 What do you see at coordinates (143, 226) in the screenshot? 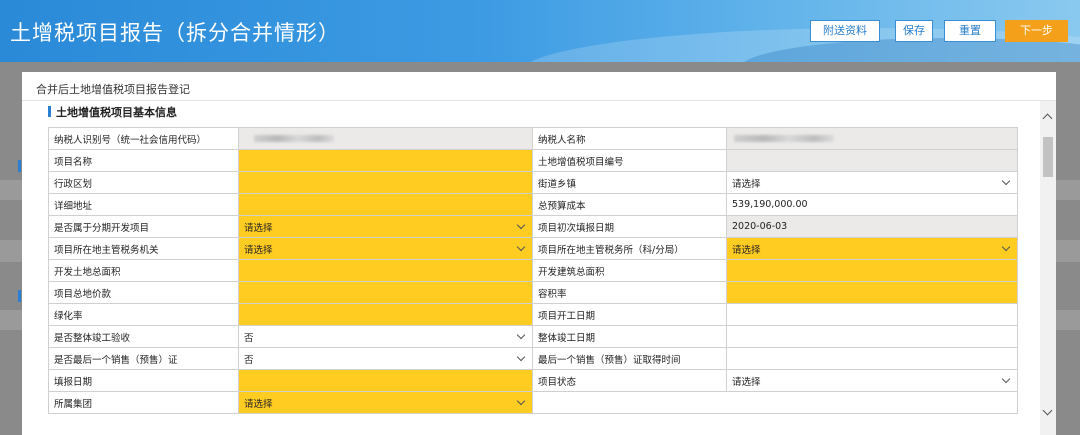
I see `phased-development-label: 是否属于分期开发项目` at bounding box center [143, 226].